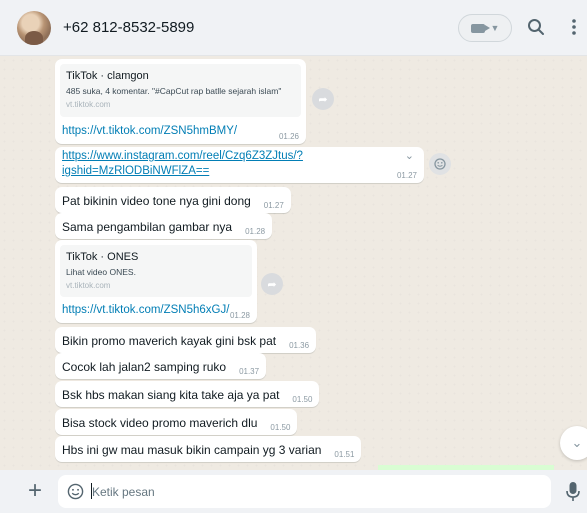 The height and width of the screenshot is (513, 587). I want to click on preview-title: TikTok · ONES, so click(102, 257).